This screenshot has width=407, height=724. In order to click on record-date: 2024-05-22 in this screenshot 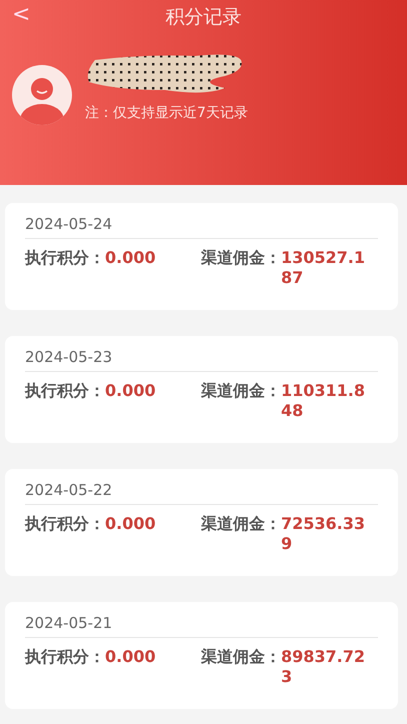, I will do `click(201, 493)`.